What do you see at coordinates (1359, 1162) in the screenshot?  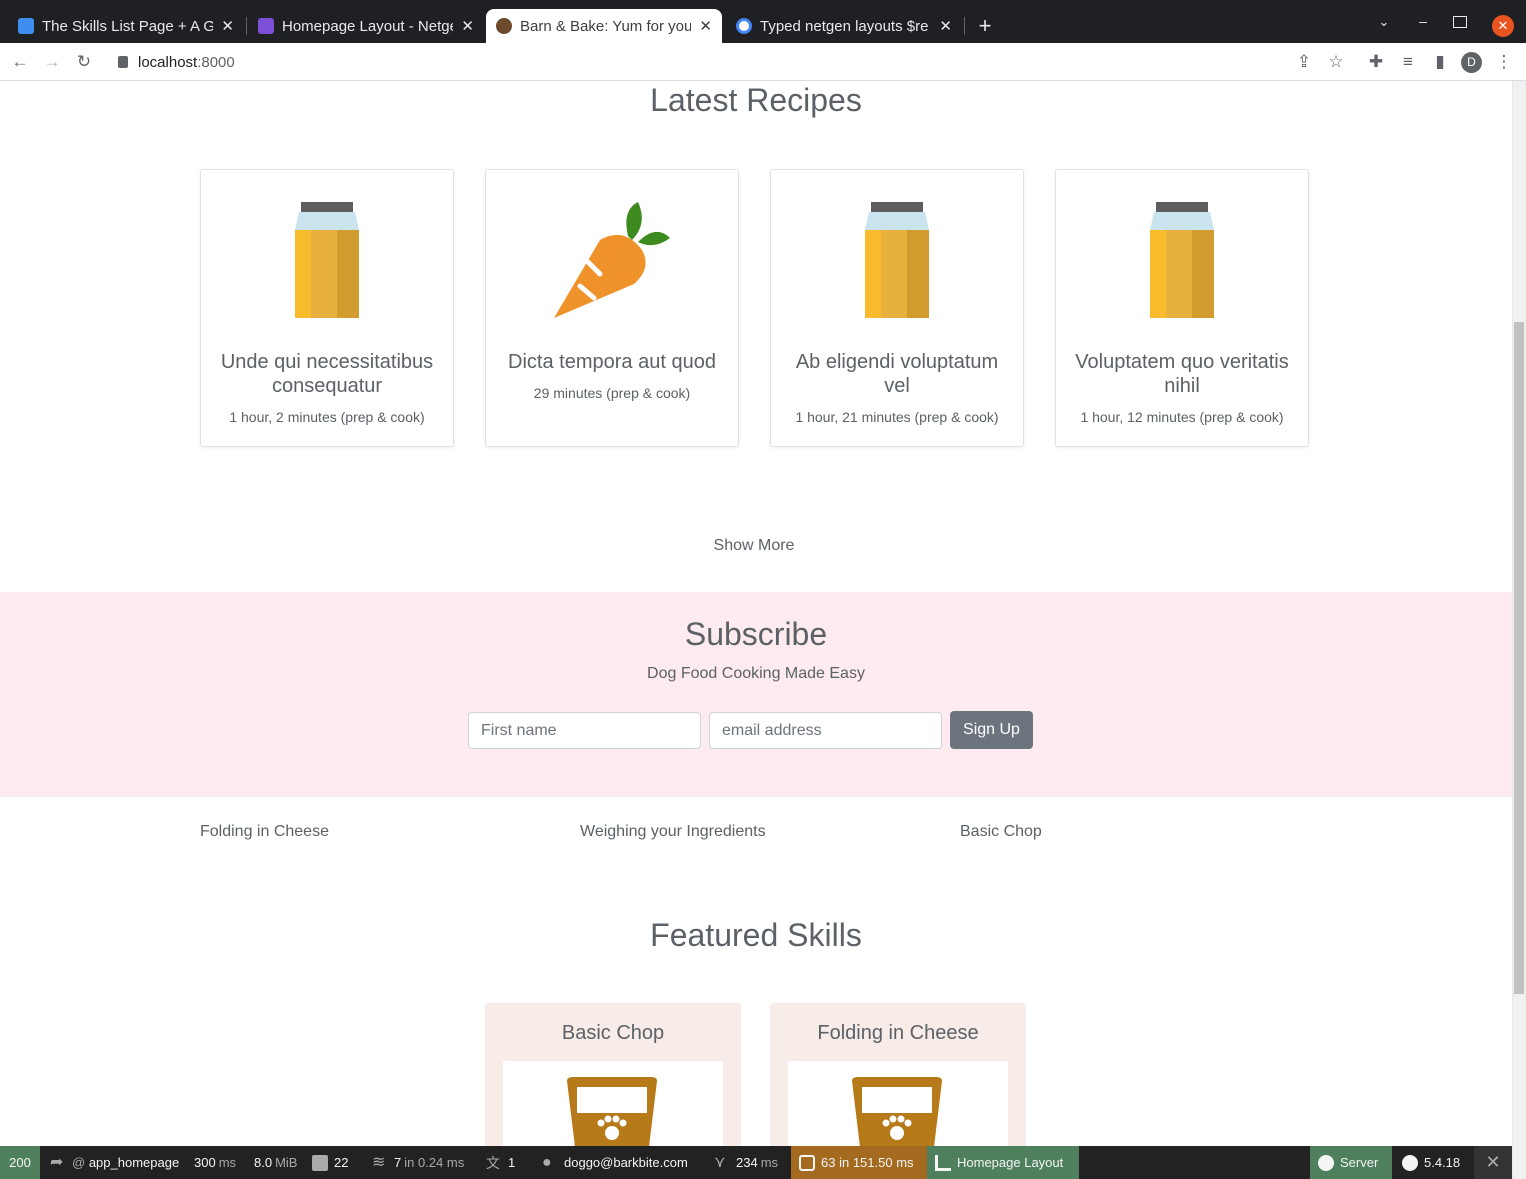 I see `server-label: Server` at bounding box center [1359, 1162].